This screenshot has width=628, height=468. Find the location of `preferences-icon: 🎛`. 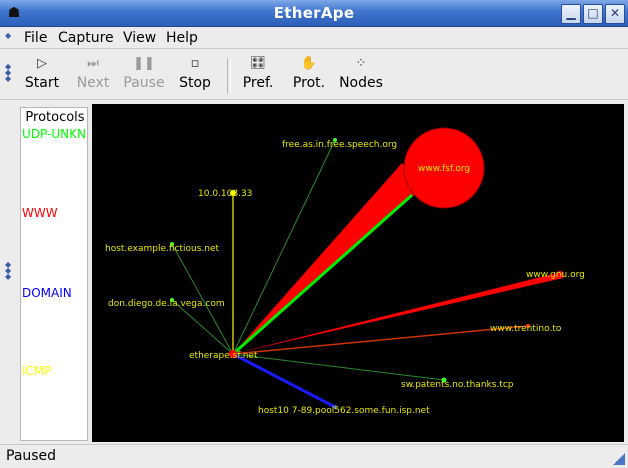

preferences-icon: 🎛 is located at coordinates (258, 63).